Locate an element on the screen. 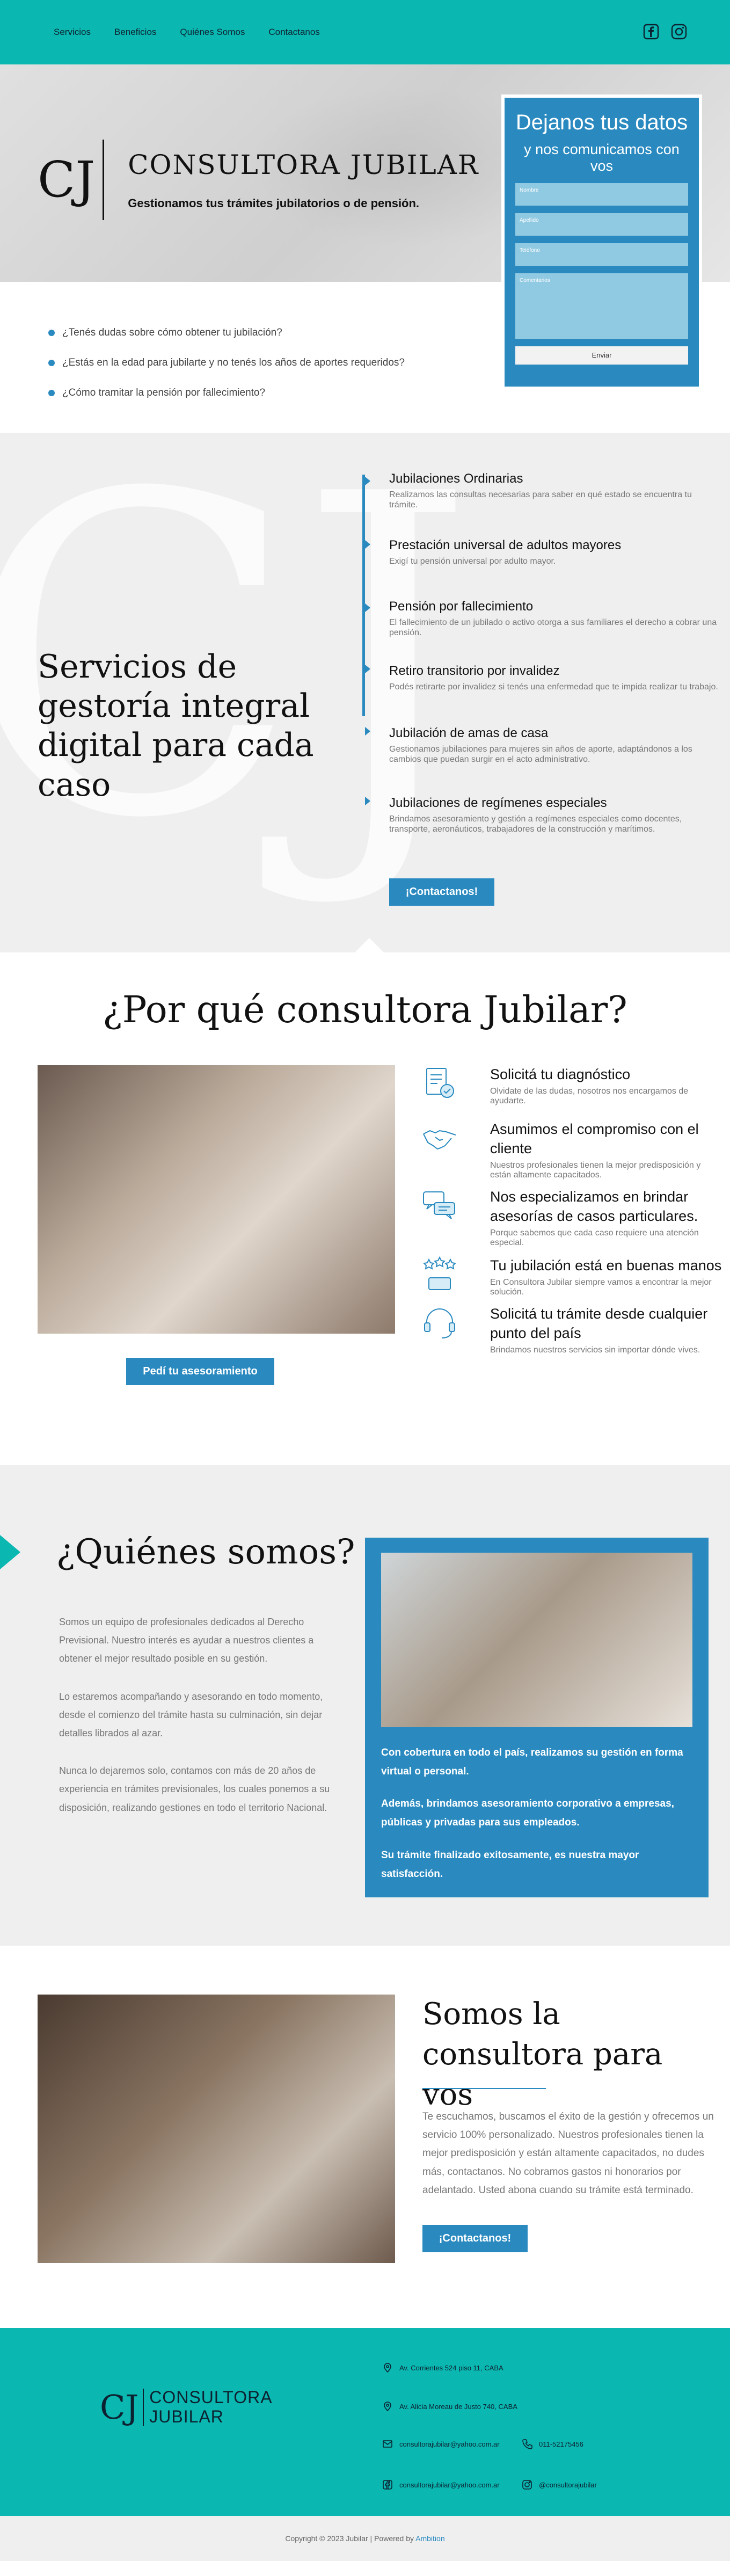  service-title: Jubilación de amas de casa is located at coordinates (469, 733).